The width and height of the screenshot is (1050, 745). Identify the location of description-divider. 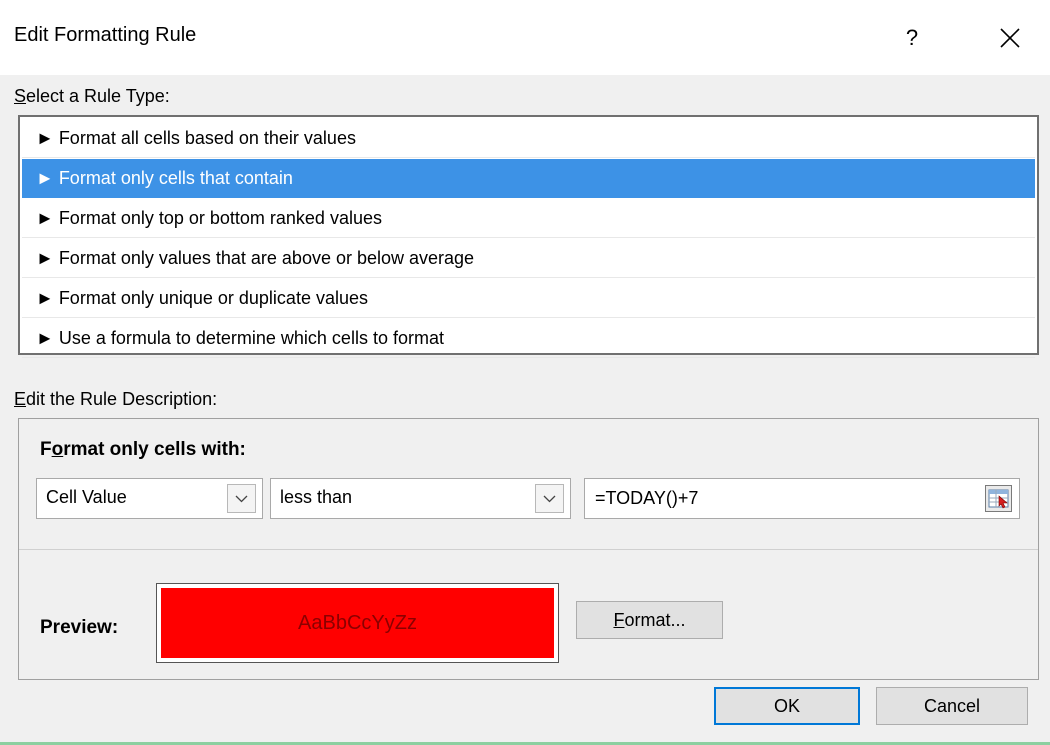
(528, 549).